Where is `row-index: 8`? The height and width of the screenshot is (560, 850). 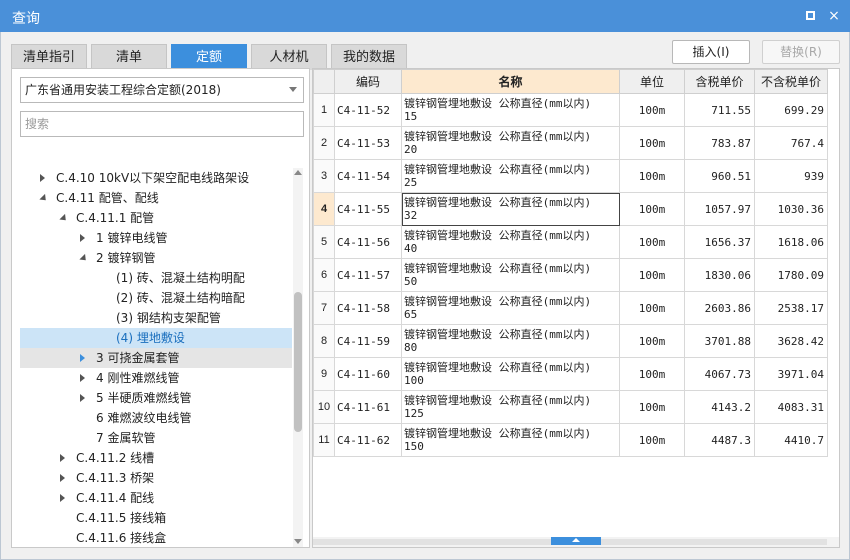
row-index: 8 is located at coordinates (324, 341).